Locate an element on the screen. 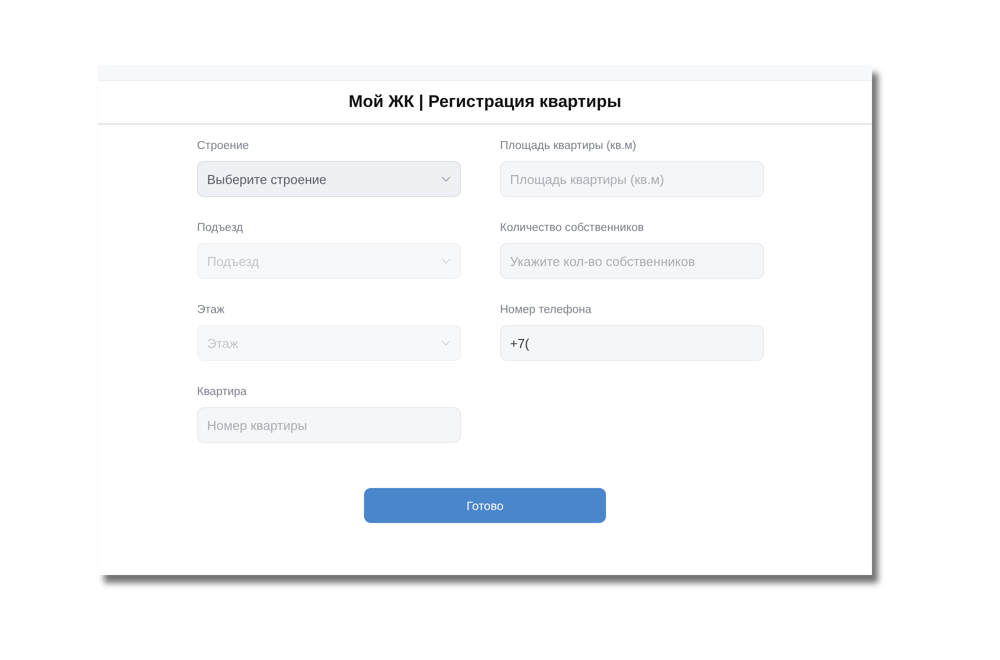 The image size is (1000, 660). window-title: Мой ЖК | Регистрация квартиры is located at coordinates (485, 102).